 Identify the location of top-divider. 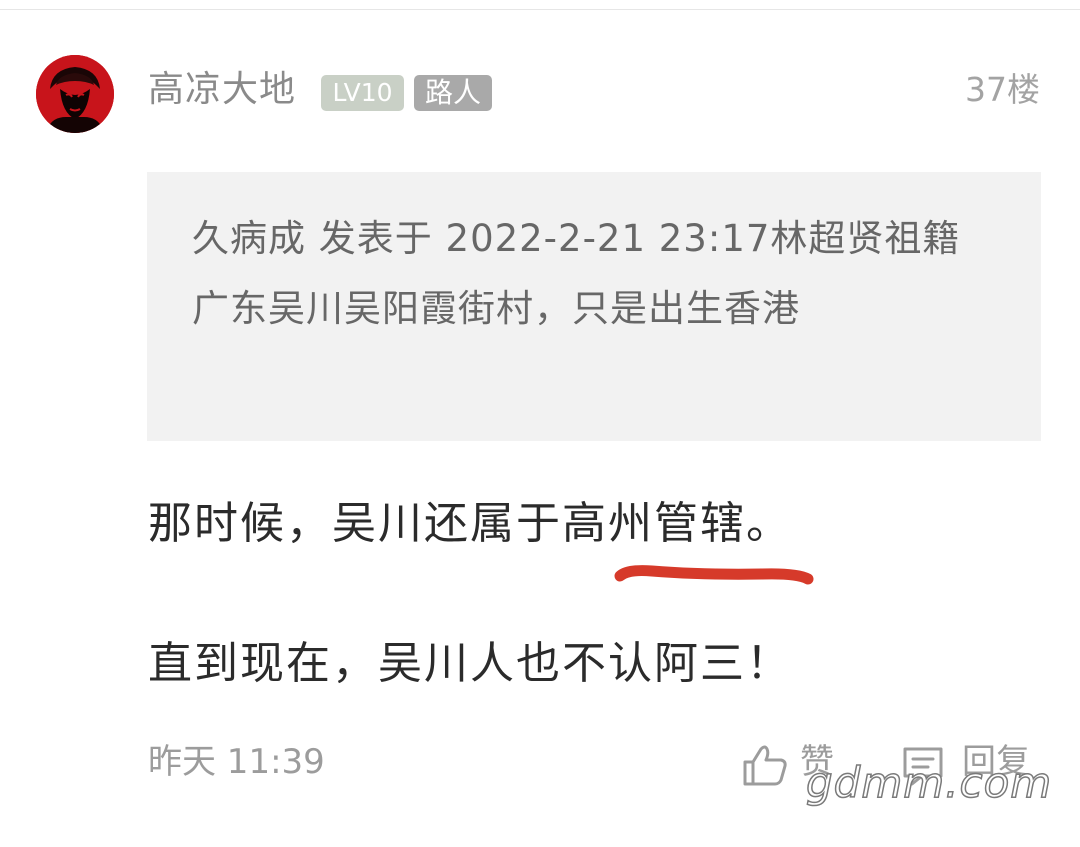
(540, 9).